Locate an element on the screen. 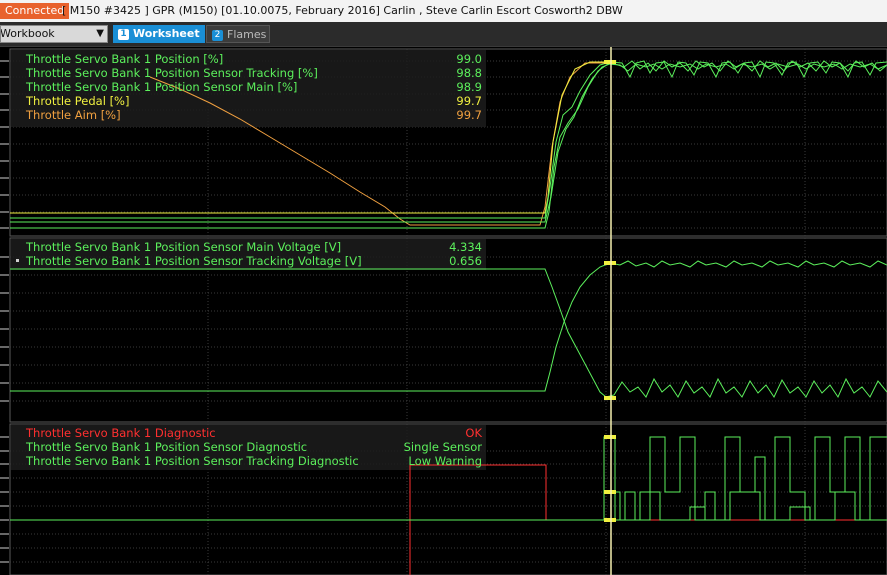 The height and width of the screenshot is (575, 887). selected-channel-marker is located at coordinates (17, 260).